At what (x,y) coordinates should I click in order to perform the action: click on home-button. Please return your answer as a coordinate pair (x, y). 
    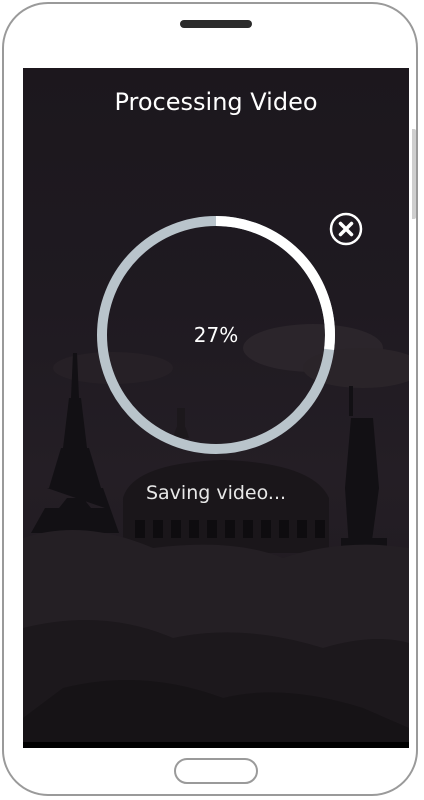
    Looking at the image, I should click on (216, 771).